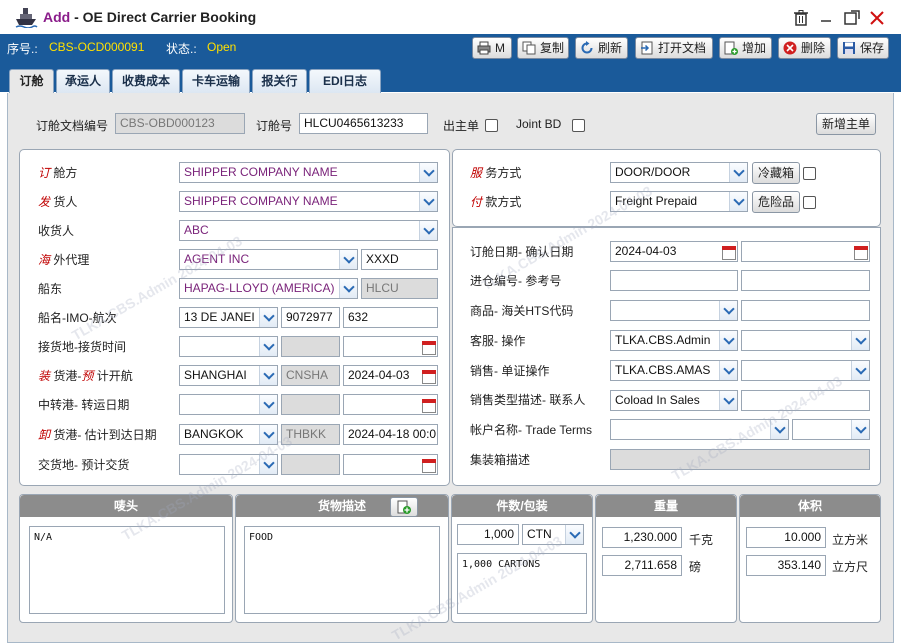 Image resolution: width=901 pixels, height=643 pixels. I want to click on doc-no-field: CBS-OBD000123, so click(180, 123).